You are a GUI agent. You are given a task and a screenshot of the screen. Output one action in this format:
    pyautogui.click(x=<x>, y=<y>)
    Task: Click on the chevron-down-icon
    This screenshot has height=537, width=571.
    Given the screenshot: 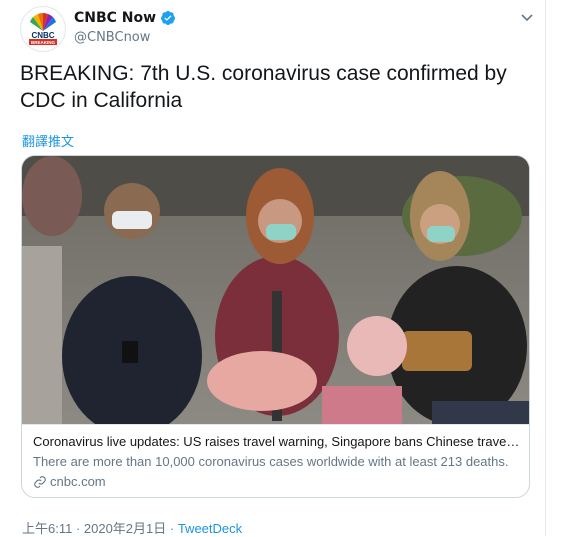 What is the action you would take?
    pyautogui.click(x=527, y=17)
    